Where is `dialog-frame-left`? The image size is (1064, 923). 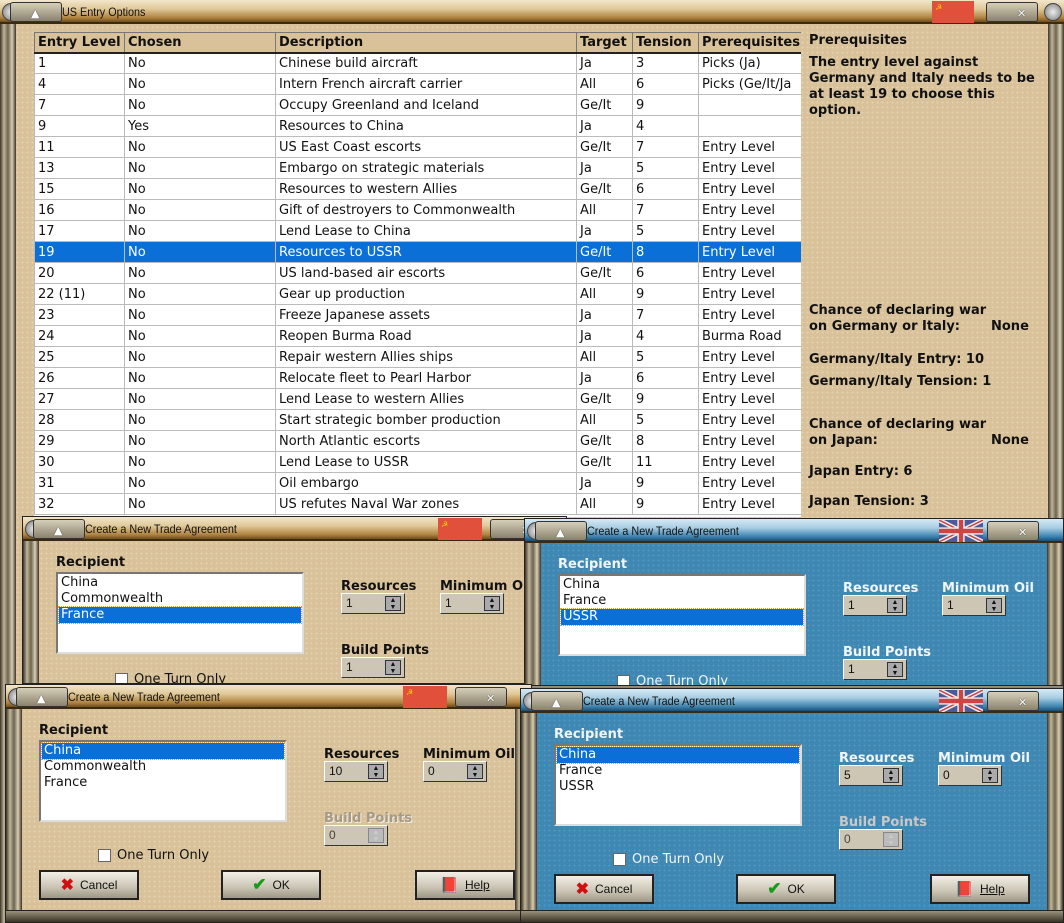
dialog-frame-left is located at coordinates (31, 618).